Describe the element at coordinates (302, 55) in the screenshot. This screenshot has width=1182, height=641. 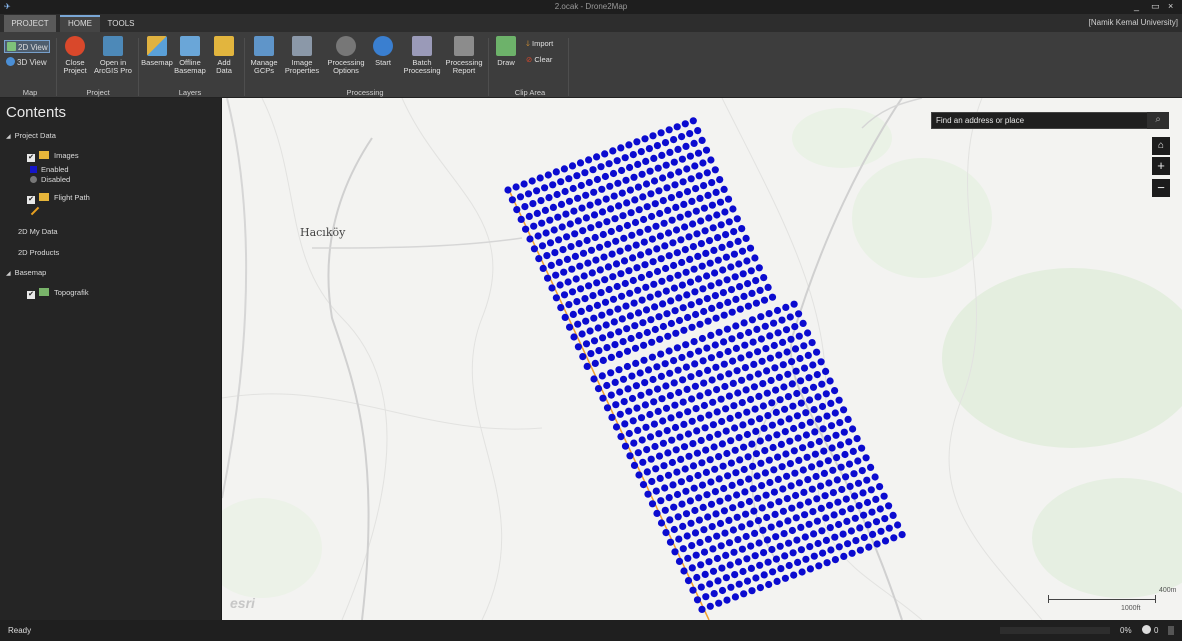
I see `image-properties-button: Image Properties` at that location.